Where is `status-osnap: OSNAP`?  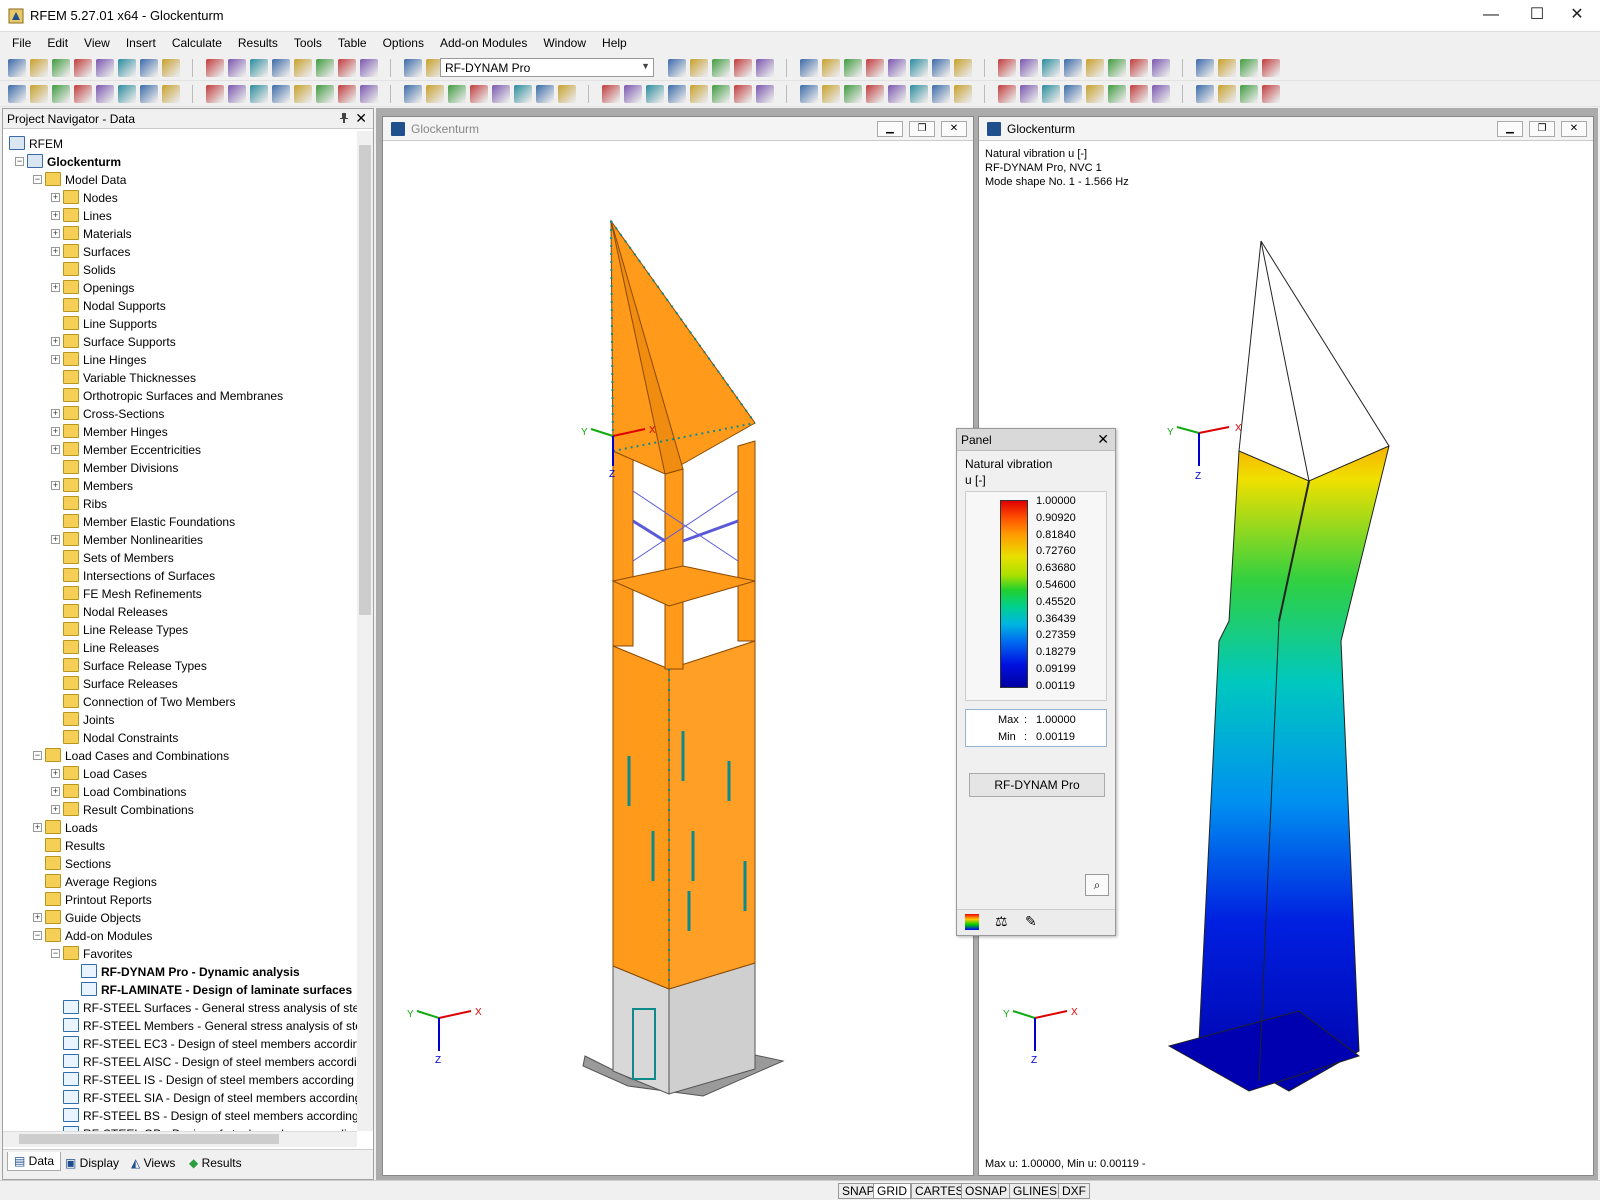
status-osnap: OSNAP is located at coordinates (986, 1191).